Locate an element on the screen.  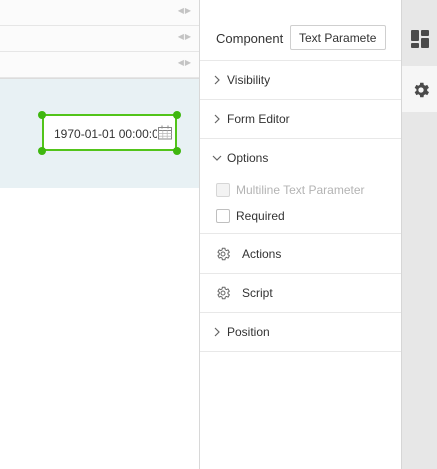
layout-grid-icon is located at coordinates (420, 39).